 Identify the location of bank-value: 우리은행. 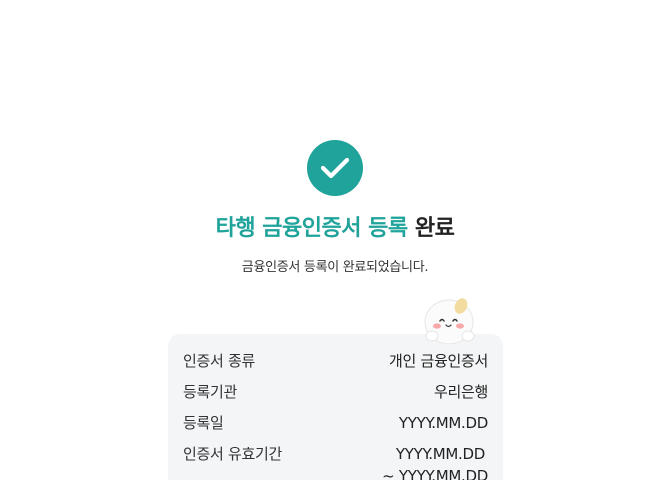
(460, 392).